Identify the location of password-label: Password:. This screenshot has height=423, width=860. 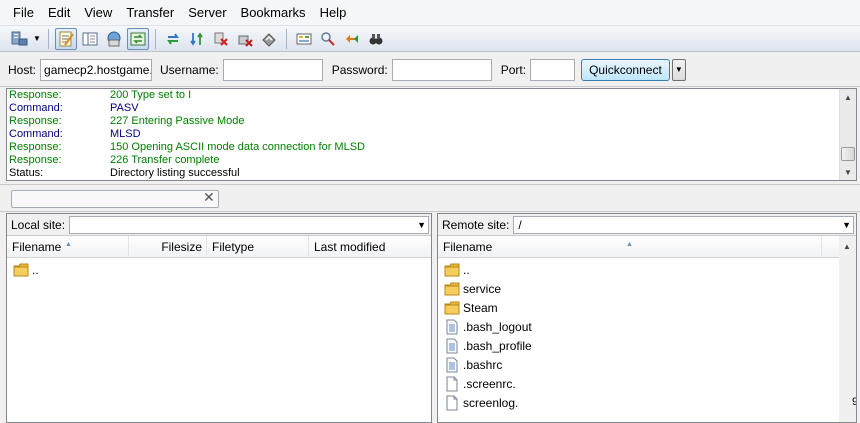
(359, 69).